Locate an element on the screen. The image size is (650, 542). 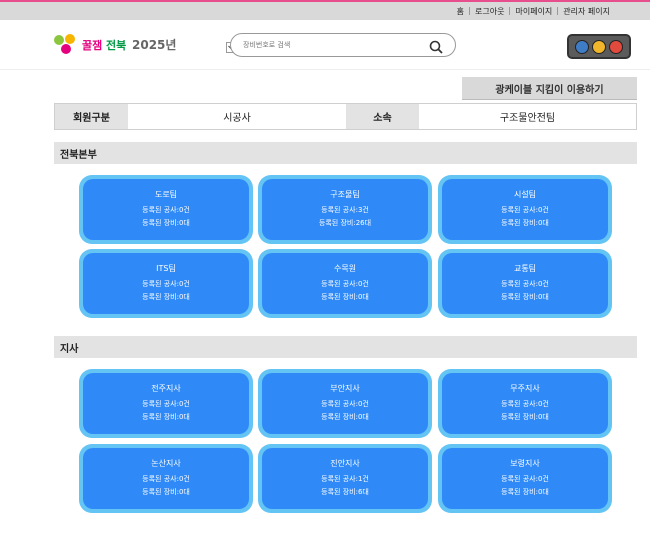
site-logo: 꿀잼 전북 2025년 is located at coordinates (144, 45).